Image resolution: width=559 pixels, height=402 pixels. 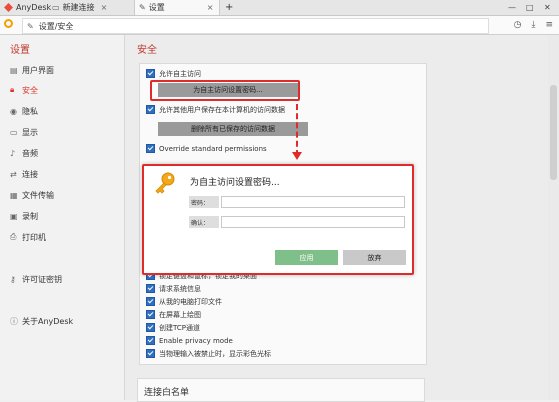 What do you see at coordinates (42, 279) in the screenshot?
I see `sidebar-item-label: 许可证密钥` at bounding box center [42, 279].